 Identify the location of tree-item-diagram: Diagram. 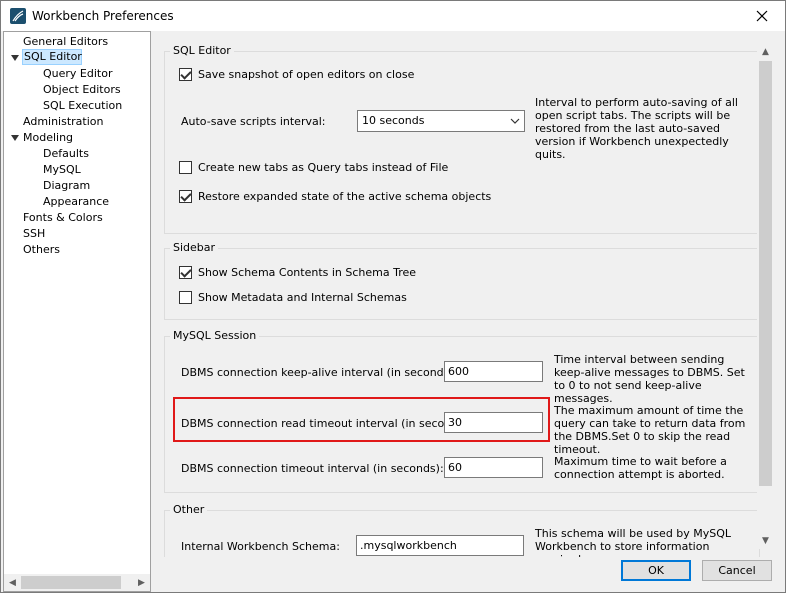
(66, 186).